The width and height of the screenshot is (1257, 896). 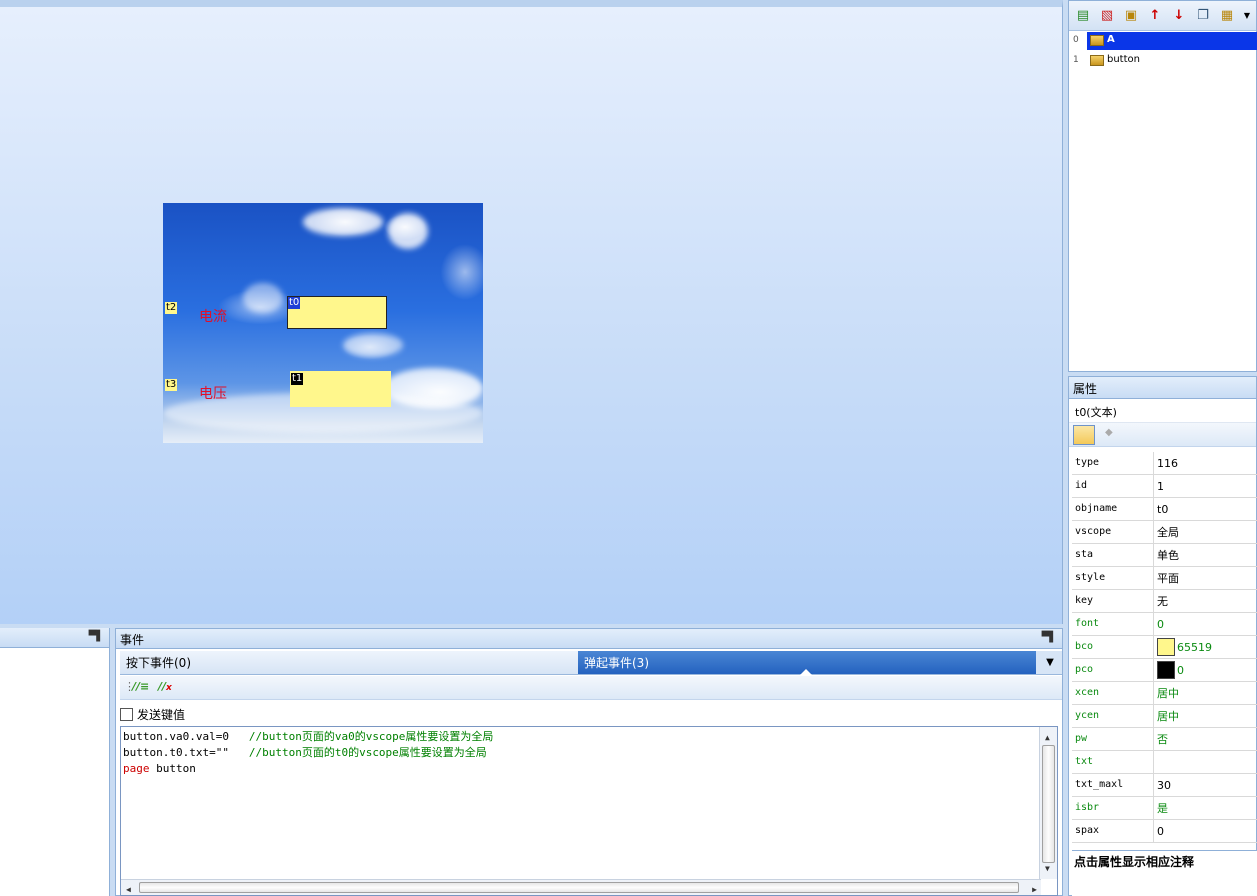 I want to click on categorized-view-icon, so click(x=1084, y=435).